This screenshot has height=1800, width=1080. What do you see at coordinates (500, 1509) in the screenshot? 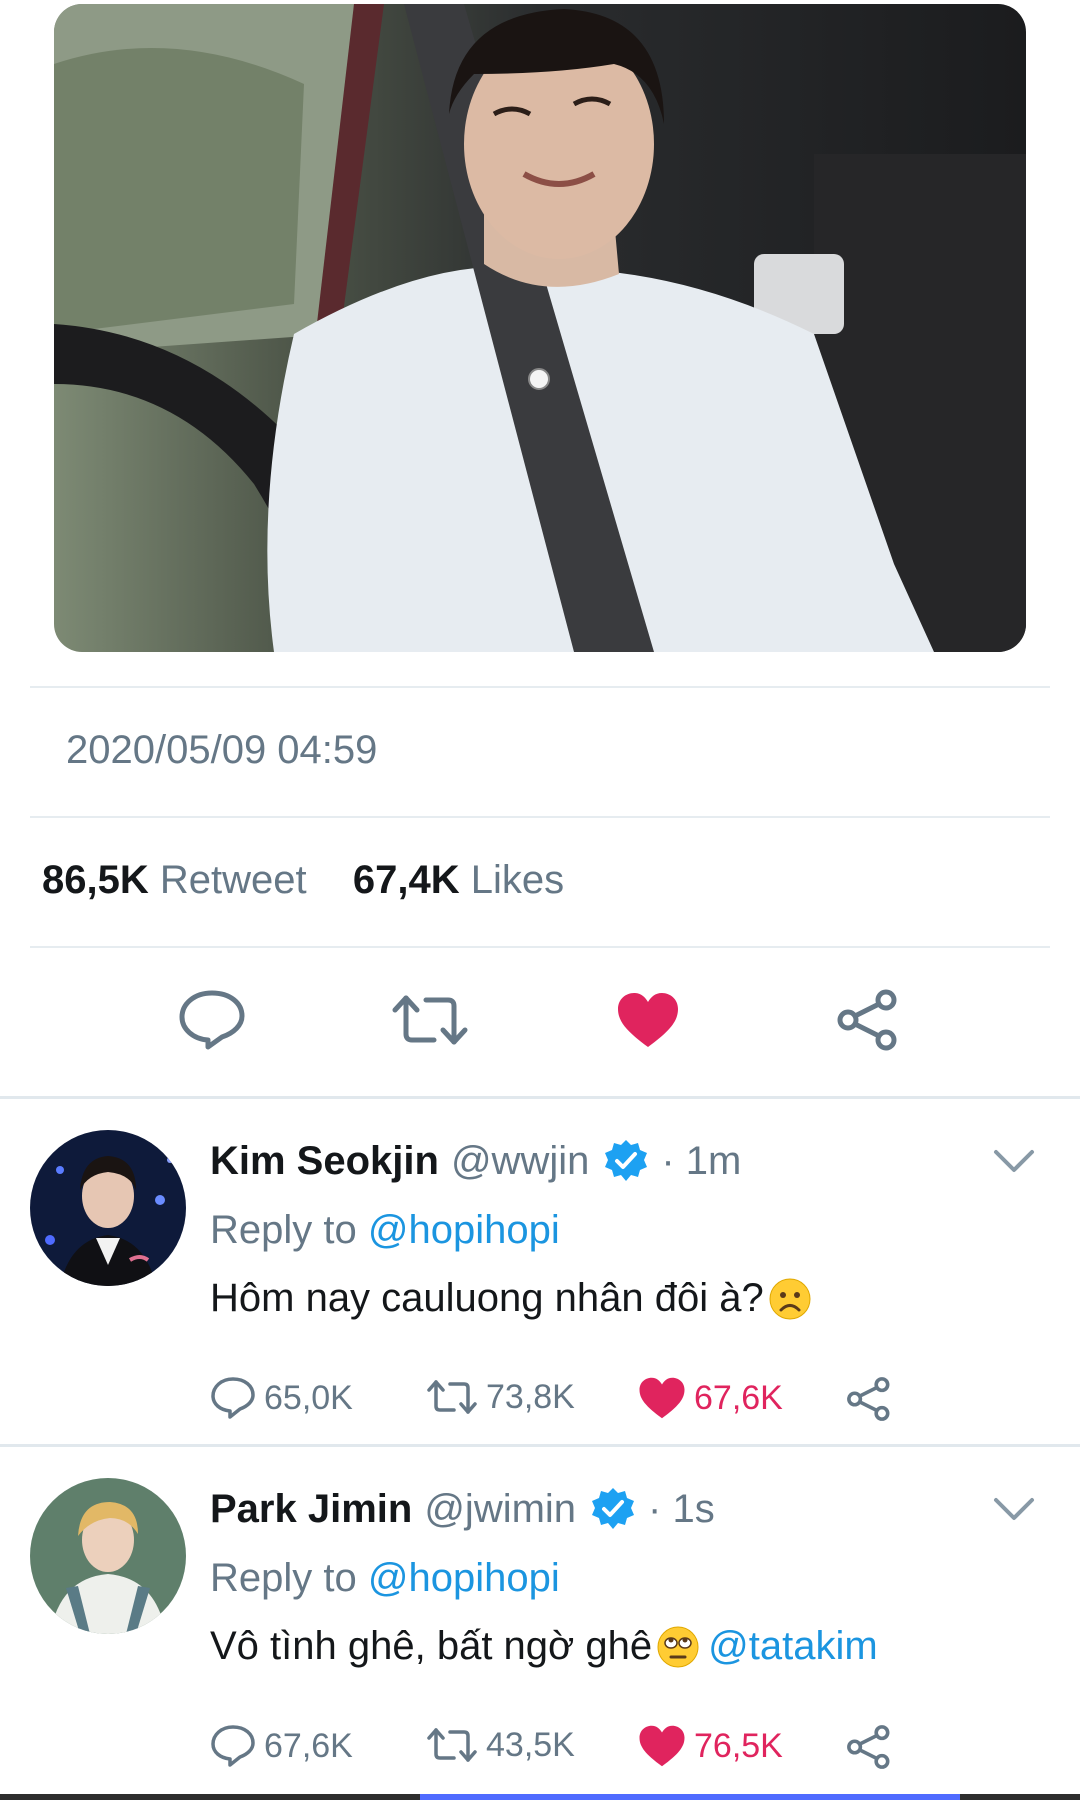
I see `username: @jwimin` at bounding box center [500, 1509].